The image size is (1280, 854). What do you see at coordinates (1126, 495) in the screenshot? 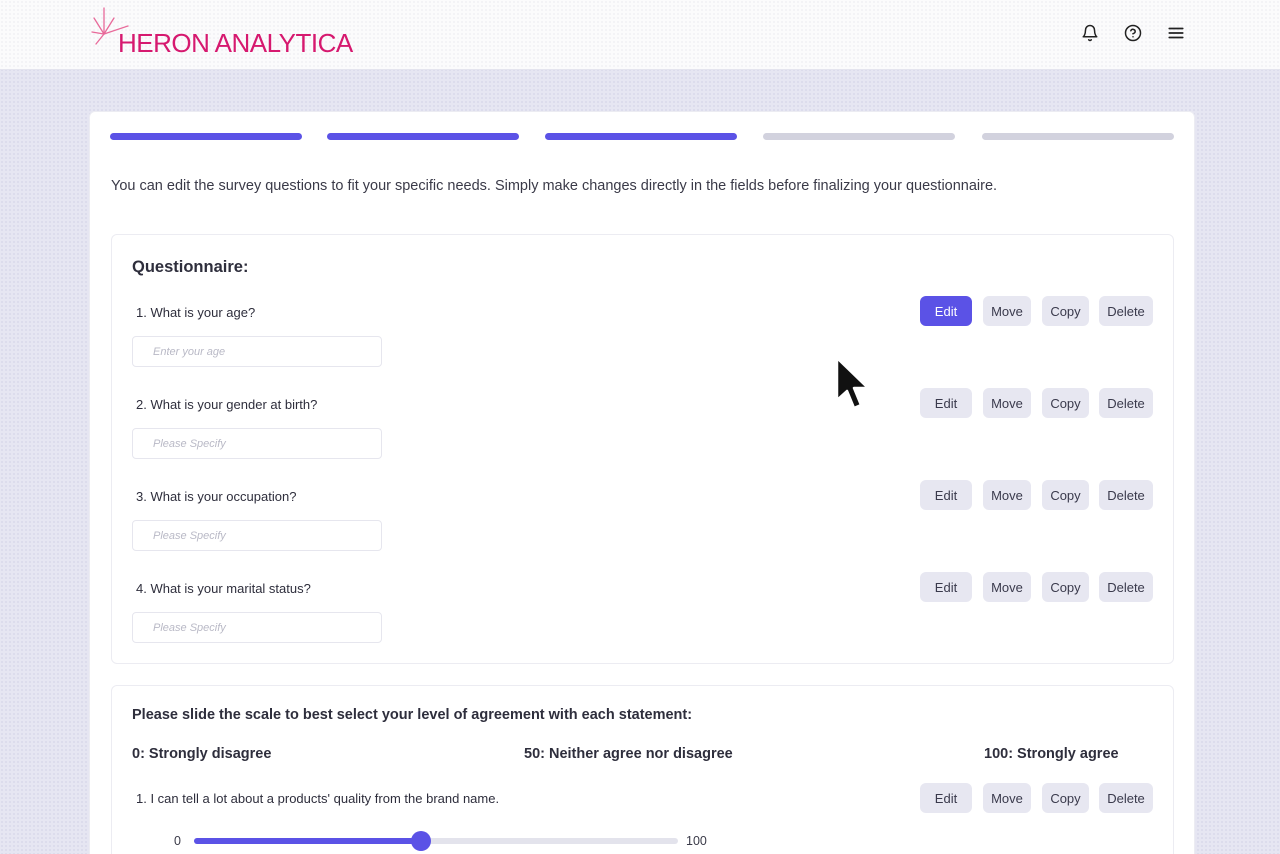
I see `question-3-delete-button: Delete` at bounding box center [1126, 495].